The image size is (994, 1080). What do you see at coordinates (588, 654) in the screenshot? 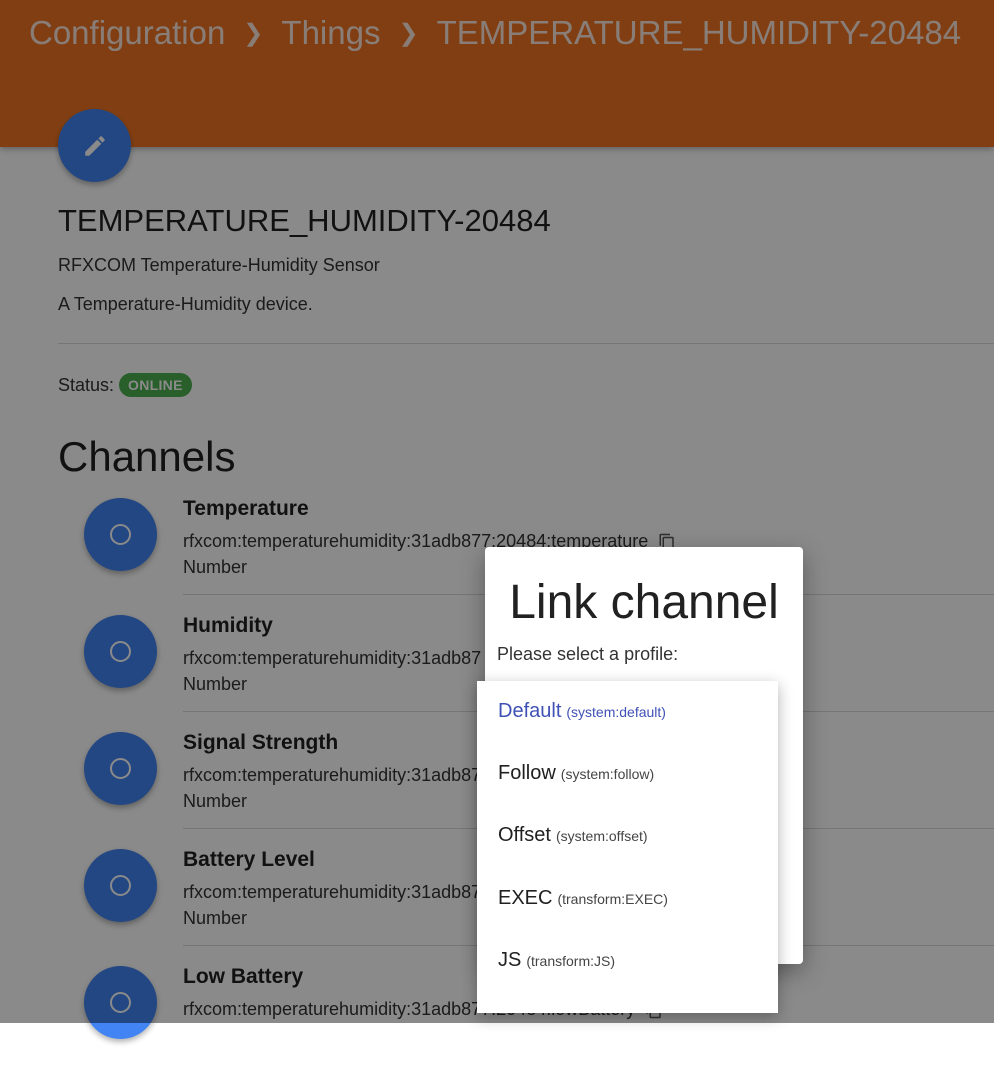
I see `dialog-prompt: Please select a profile:` at bounding box center [588, 654].